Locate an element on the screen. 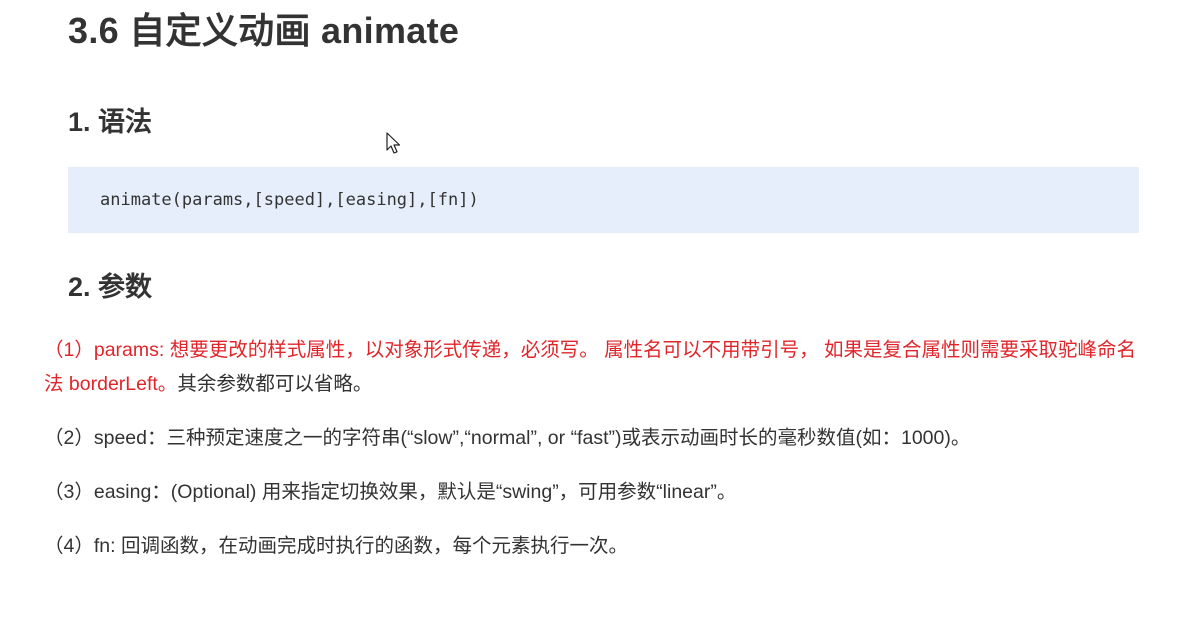 The height and width of the screenshot is (620, 1192). param-item-fn: （4）fn: 回调函数，在动画完成时执行的函数，每个元素执行一次。 is located at coordinates (336, 546).